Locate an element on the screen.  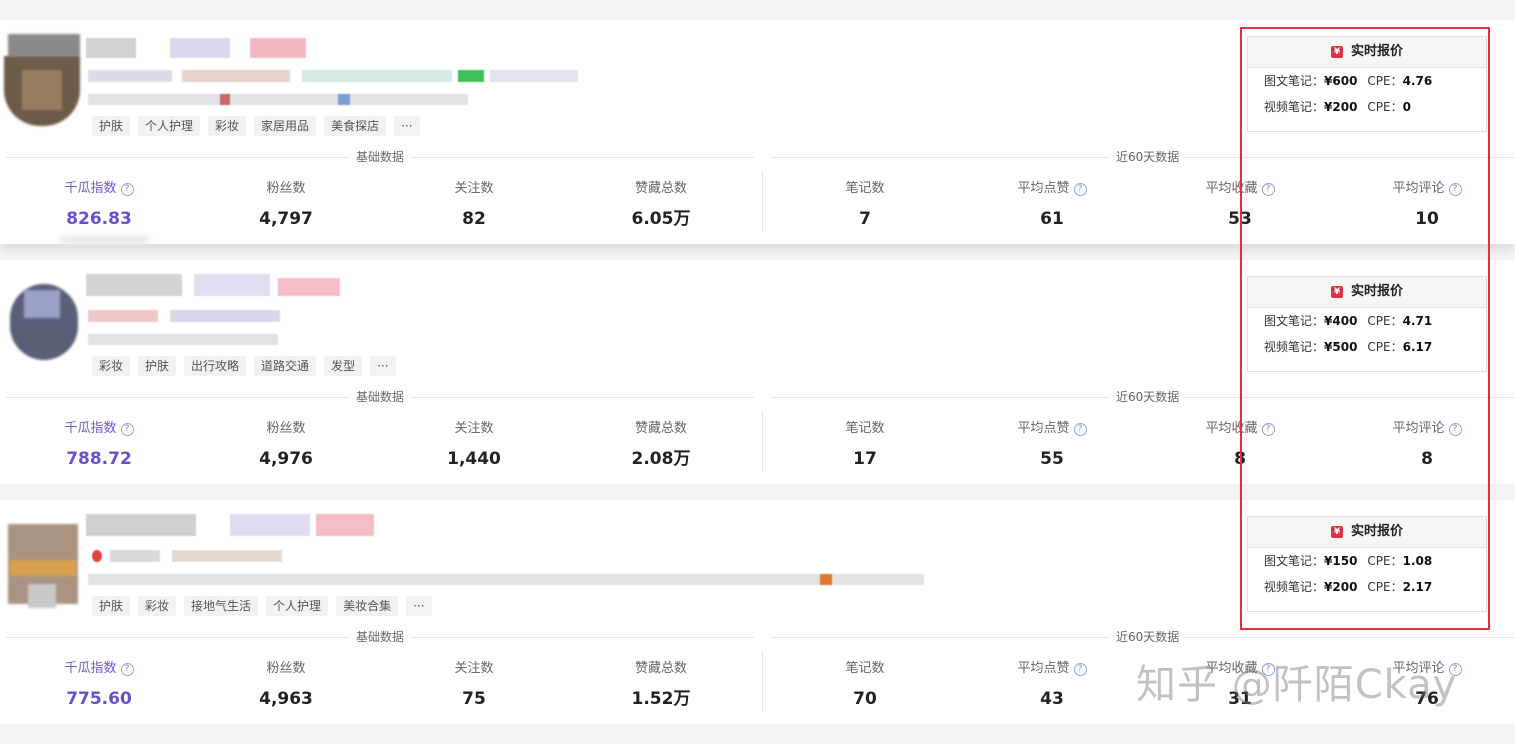
metric-fans: 粉丝数 4,976 is located at coordinates (286, 445).